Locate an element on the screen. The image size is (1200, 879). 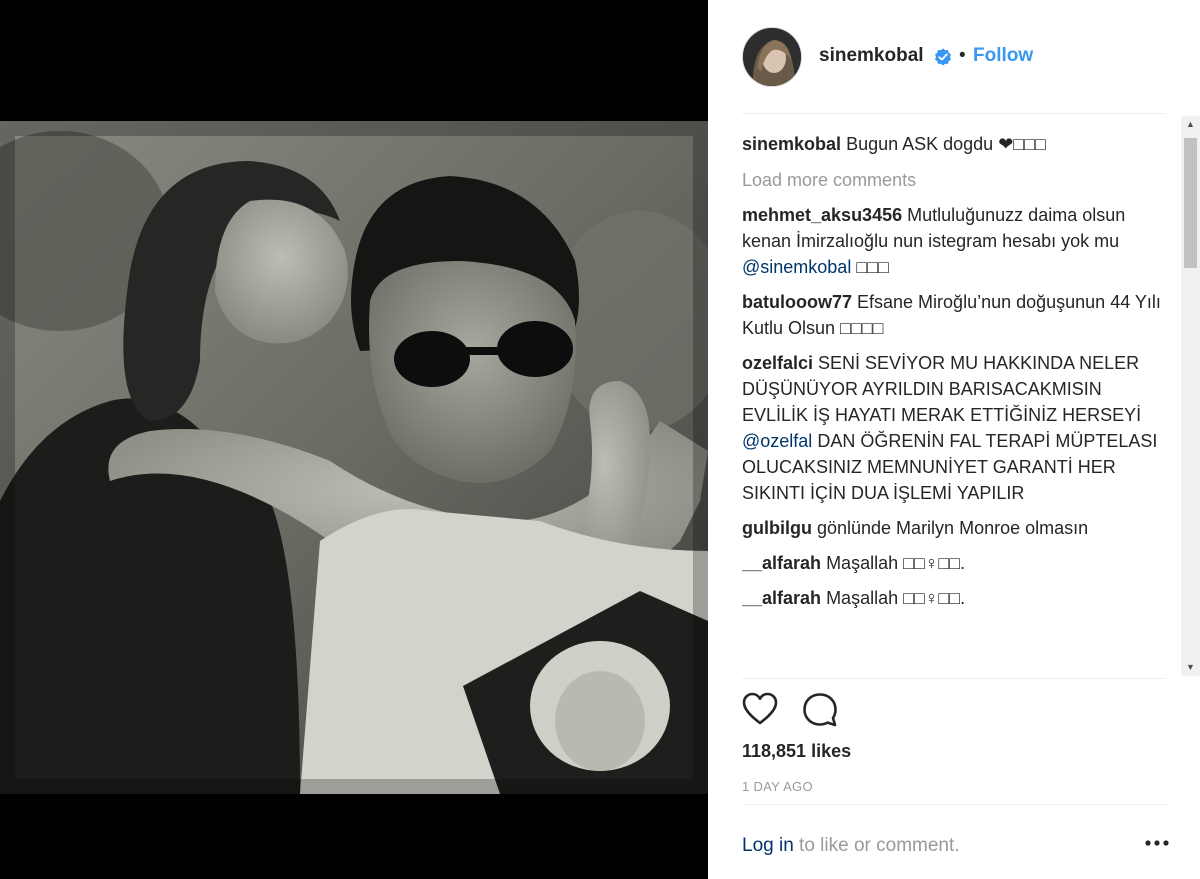
comment-text-after: □□□ is located at coordinates (870, 267).